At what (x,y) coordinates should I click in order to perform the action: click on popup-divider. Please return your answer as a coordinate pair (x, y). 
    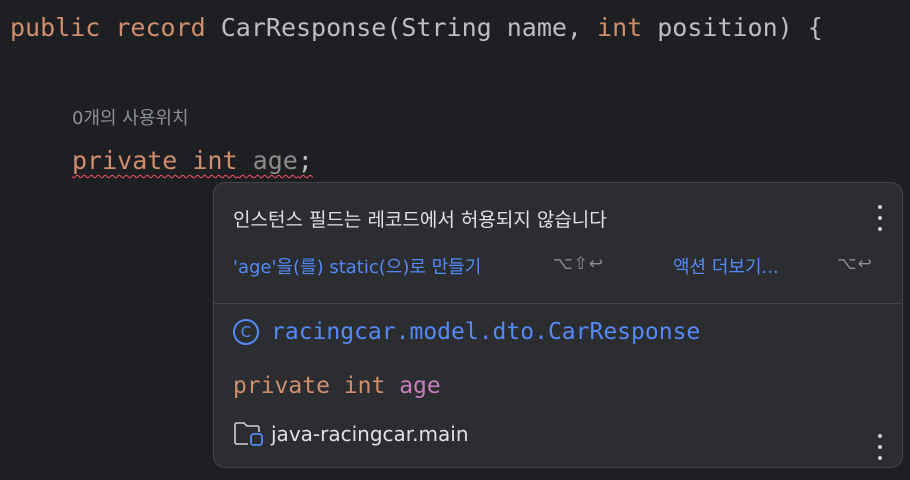
    Looking at the image, I should click on (558, 303).